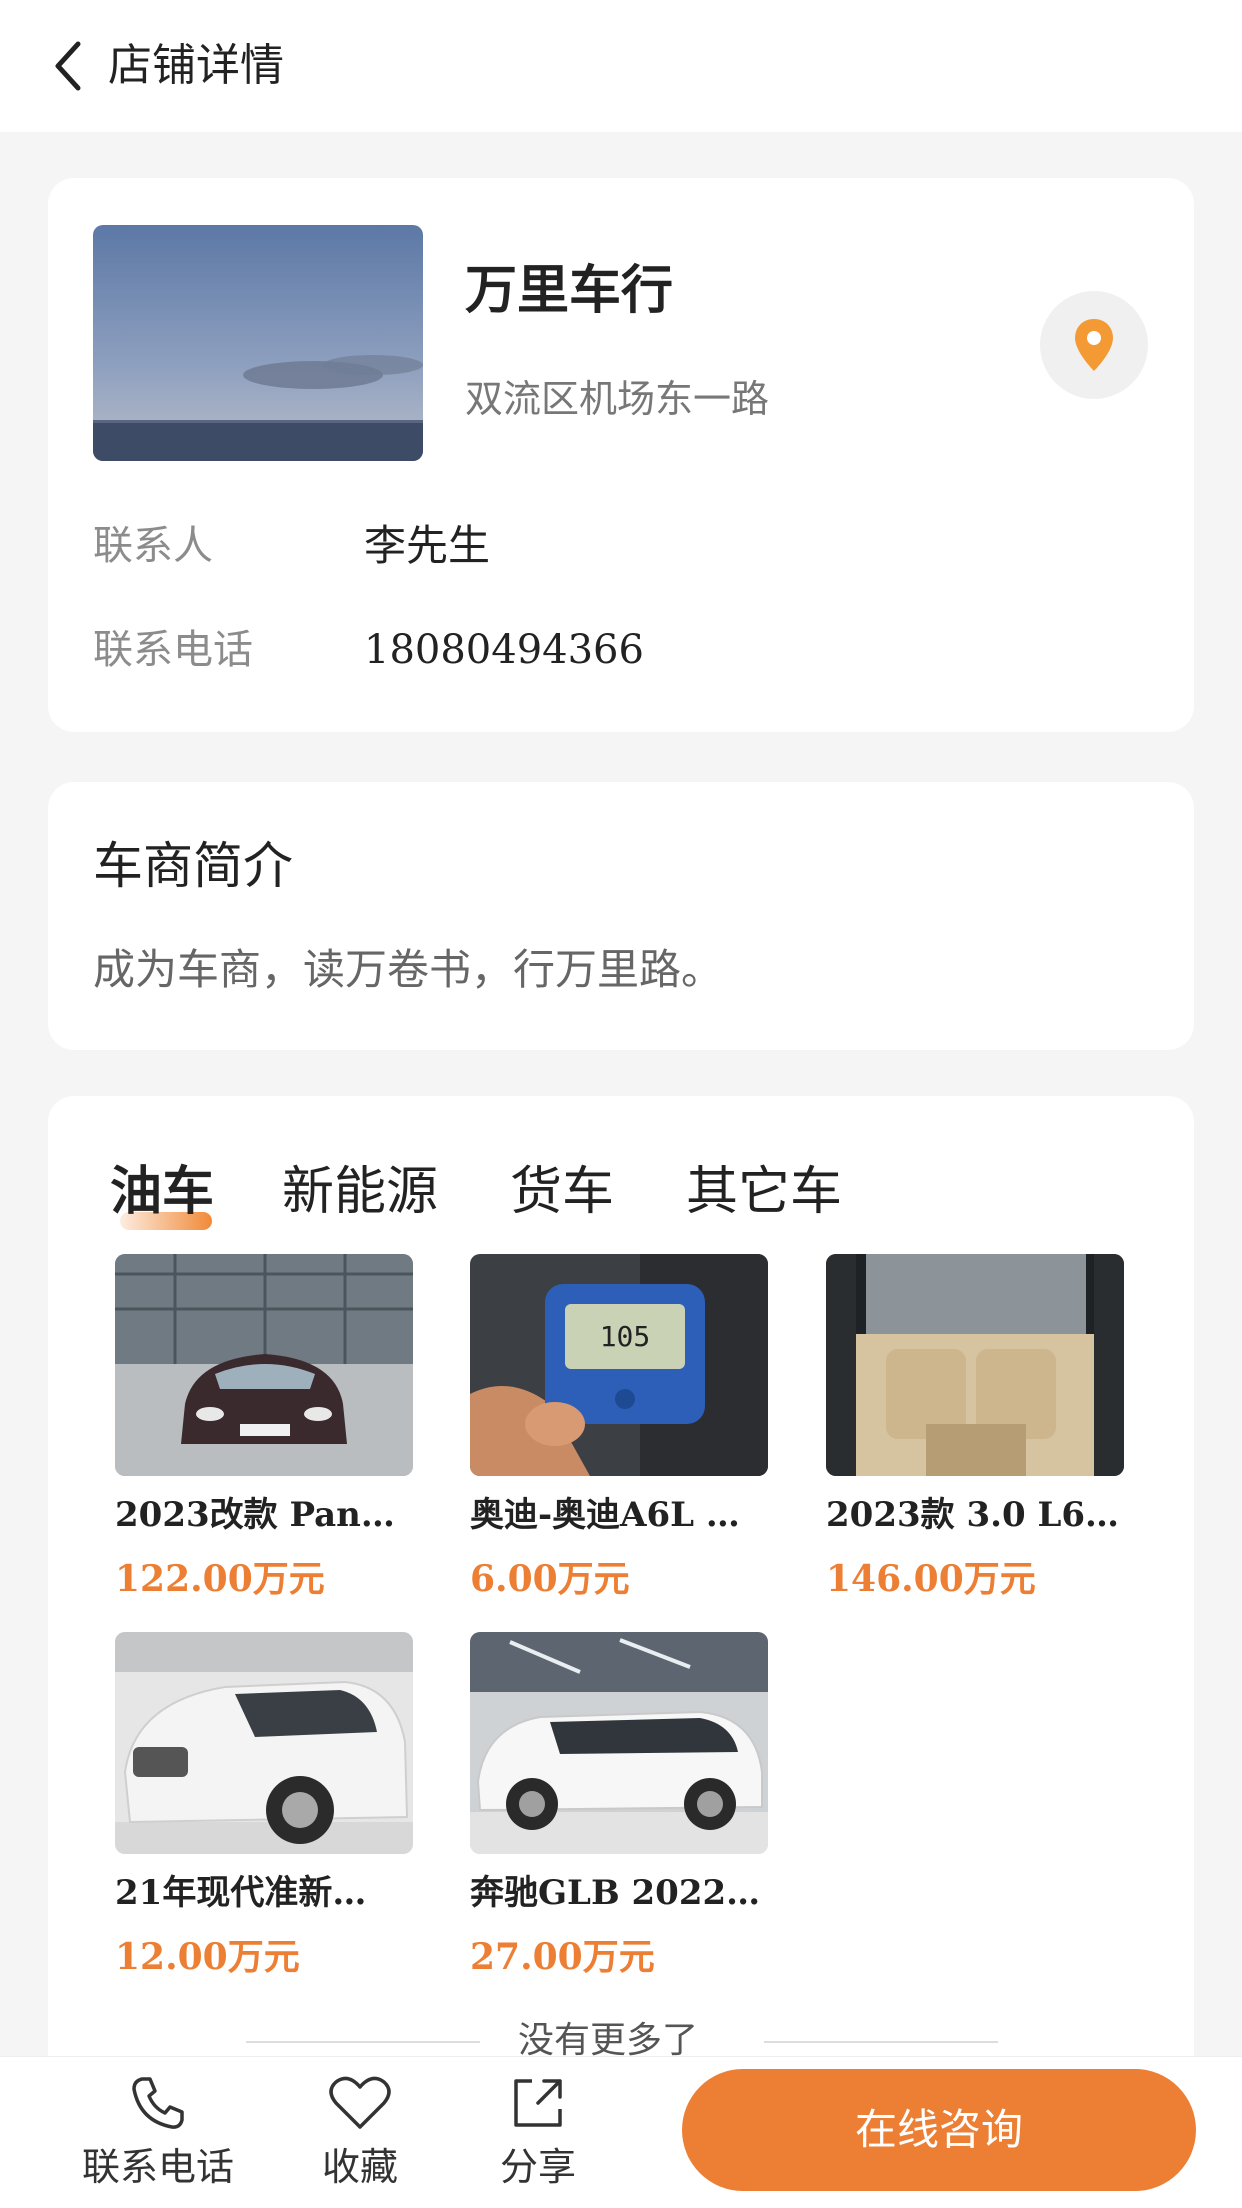  I want to click on heart-icon, so click(360, 2102).